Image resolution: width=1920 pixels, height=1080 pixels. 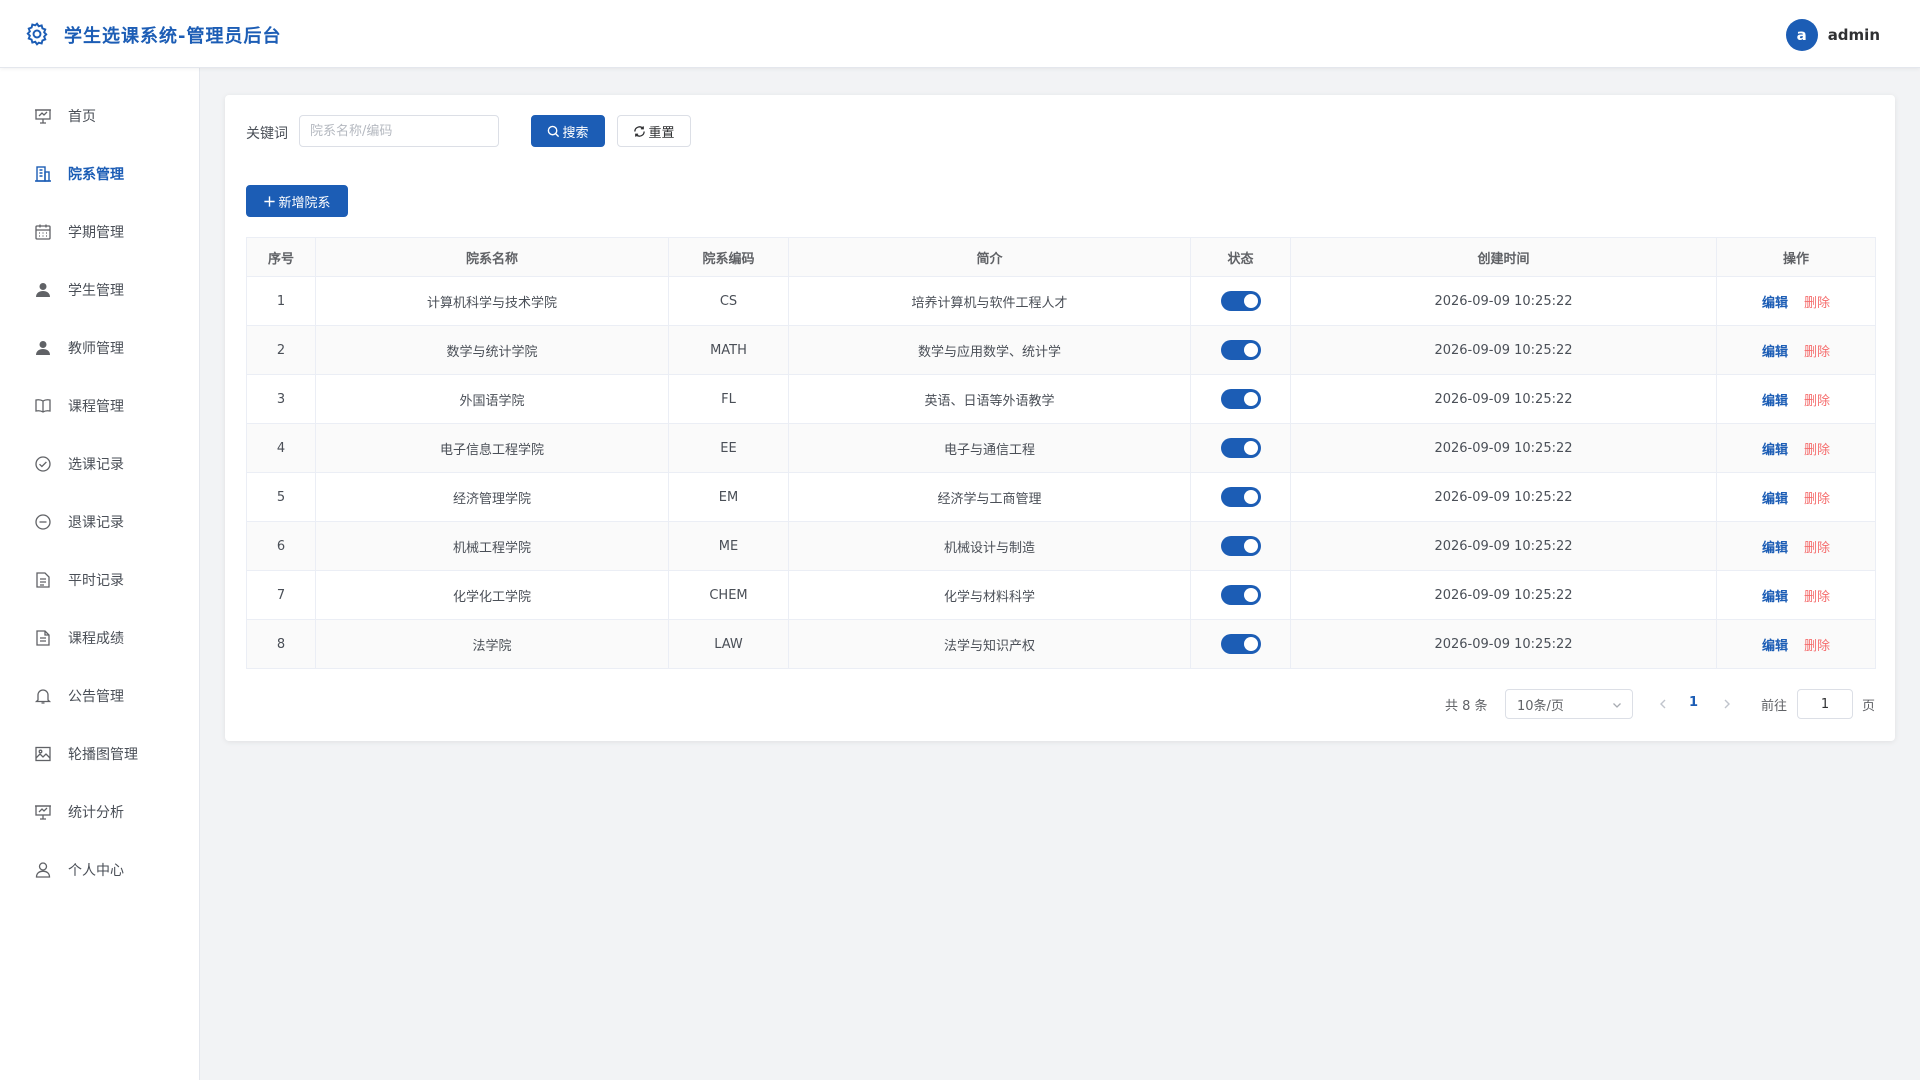 I want to click on add-department-button: 新增院系, so click(x=297, y=201).